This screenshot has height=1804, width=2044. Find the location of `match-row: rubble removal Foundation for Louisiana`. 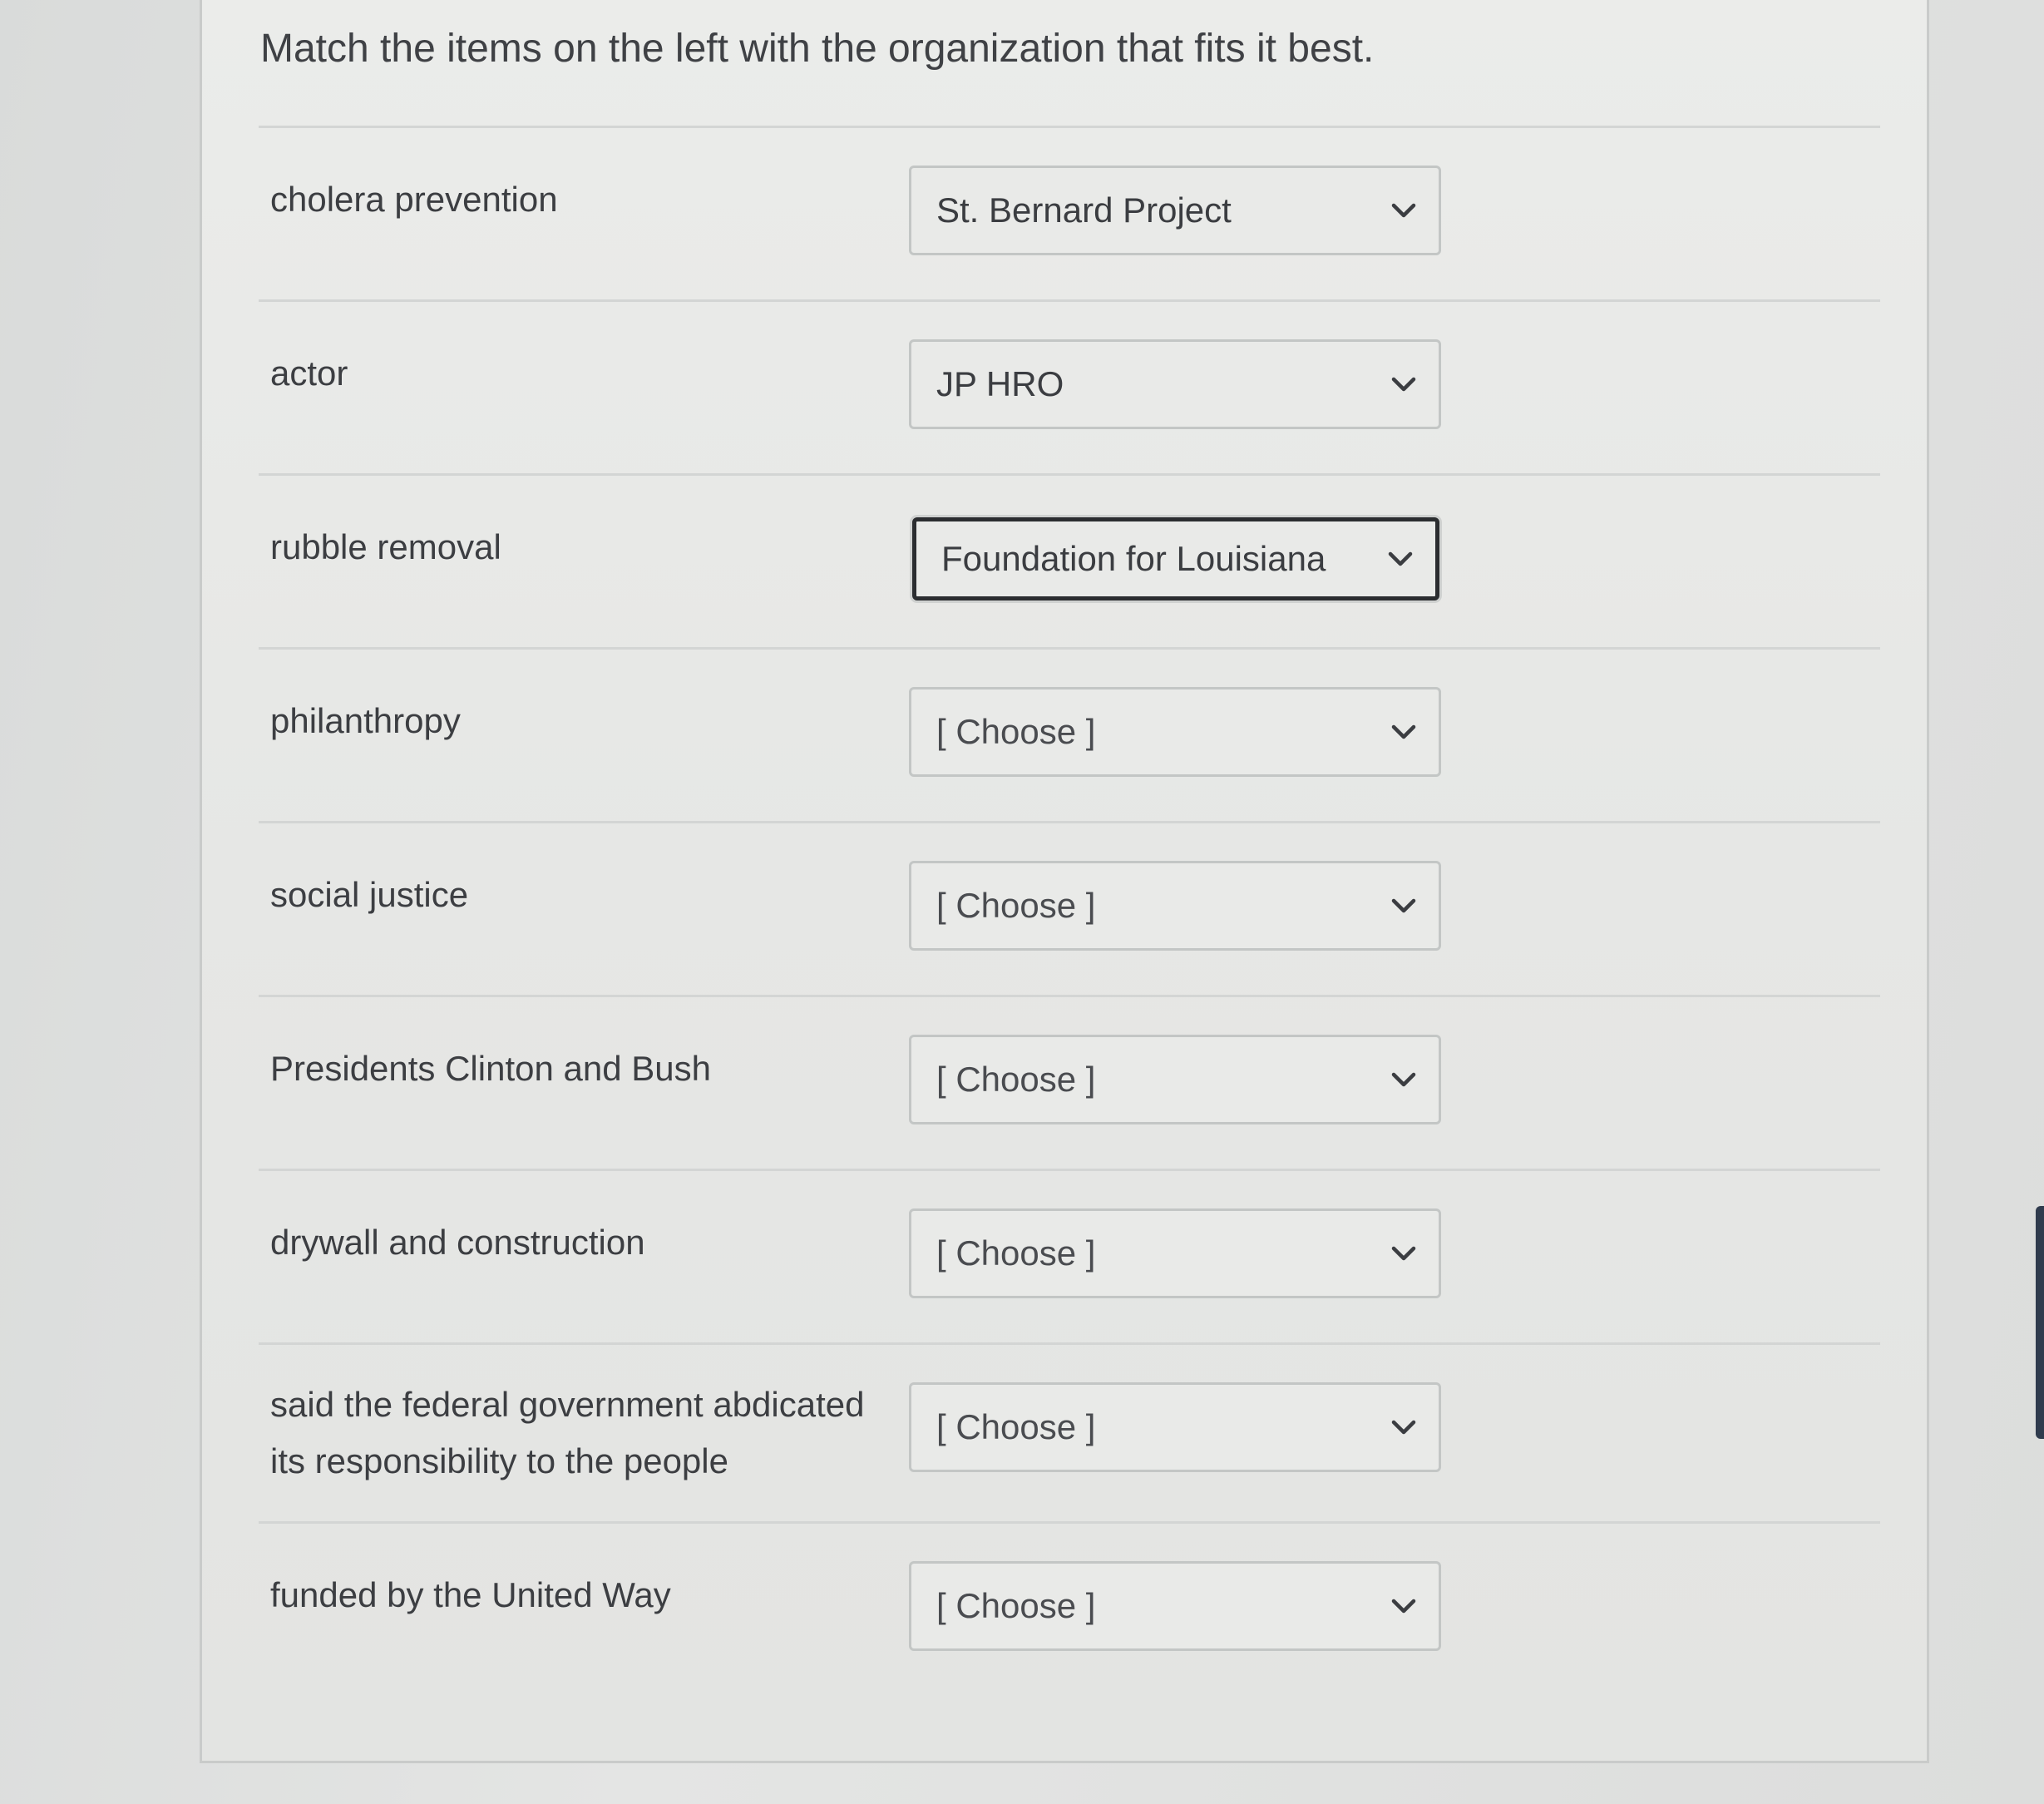

match-row: rubble removal Foundation for Louisiana is located at coordinates (1069, 560).